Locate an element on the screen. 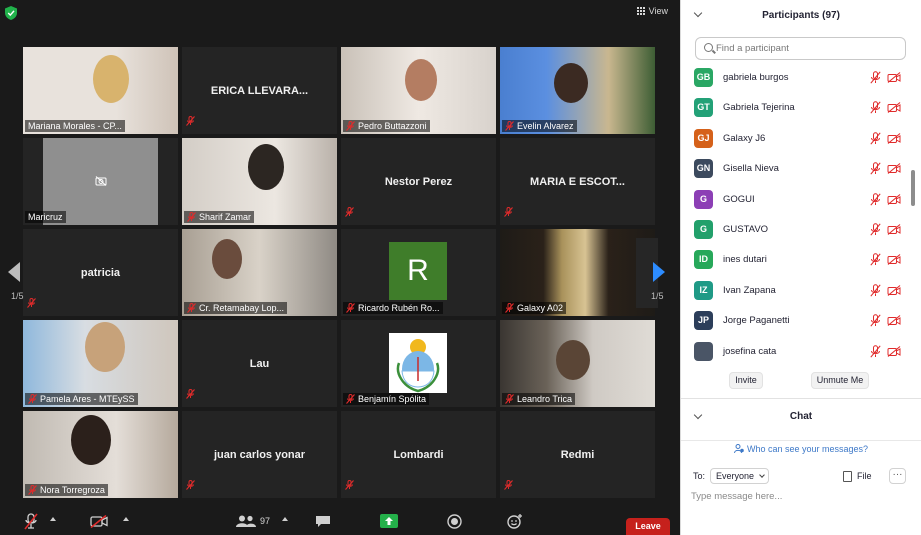 The width and height of the screenshot is (921, 535). participant-row: G GOGUI is located at coordinates (797, 200).